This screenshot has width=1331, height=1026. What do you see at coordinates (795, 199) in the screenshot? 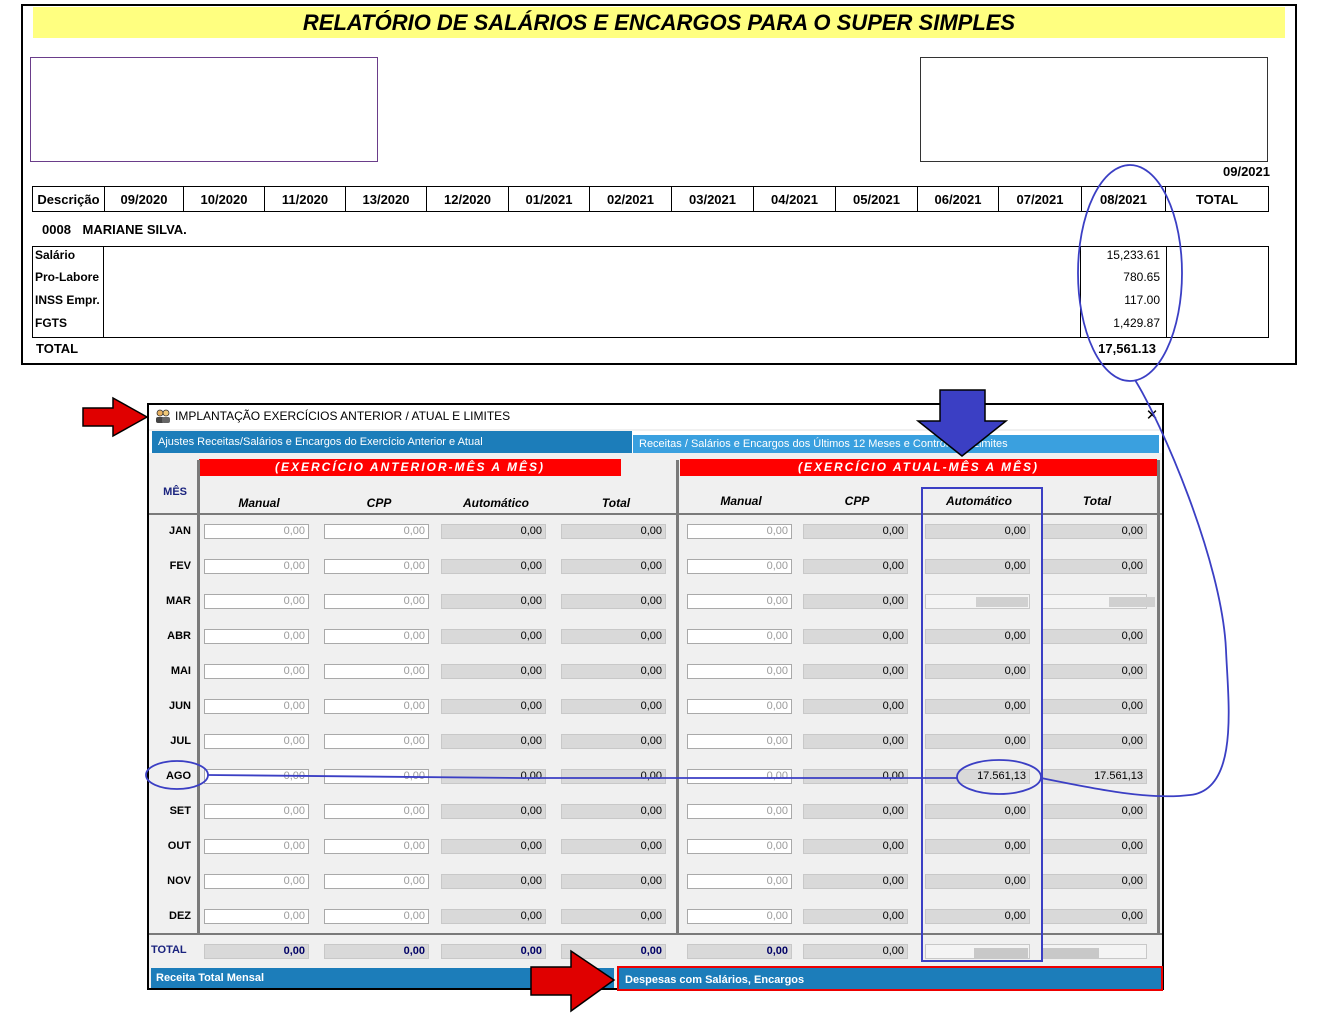
I see `header-cell: 04/2021` at bounding box center [795, 199].